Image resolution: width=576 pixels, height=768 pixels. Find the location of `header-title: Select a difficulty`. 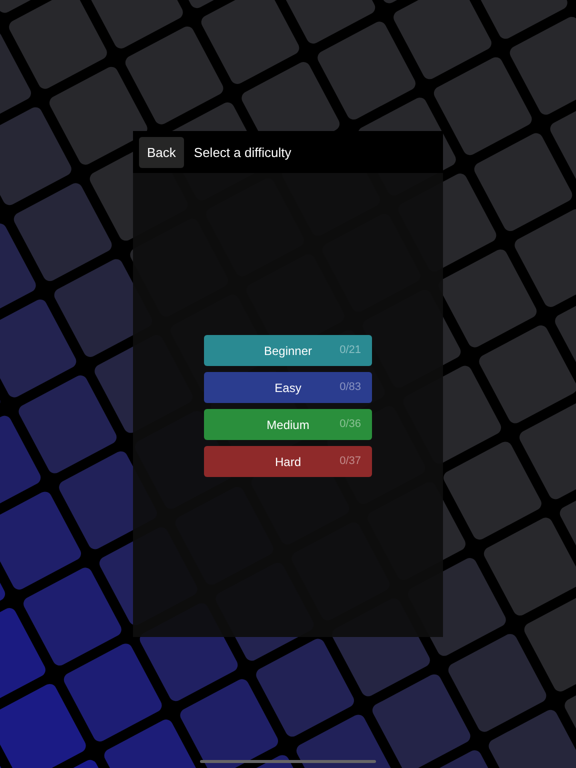

header-title: Select a difficulty is located at coordinates (243, 152).